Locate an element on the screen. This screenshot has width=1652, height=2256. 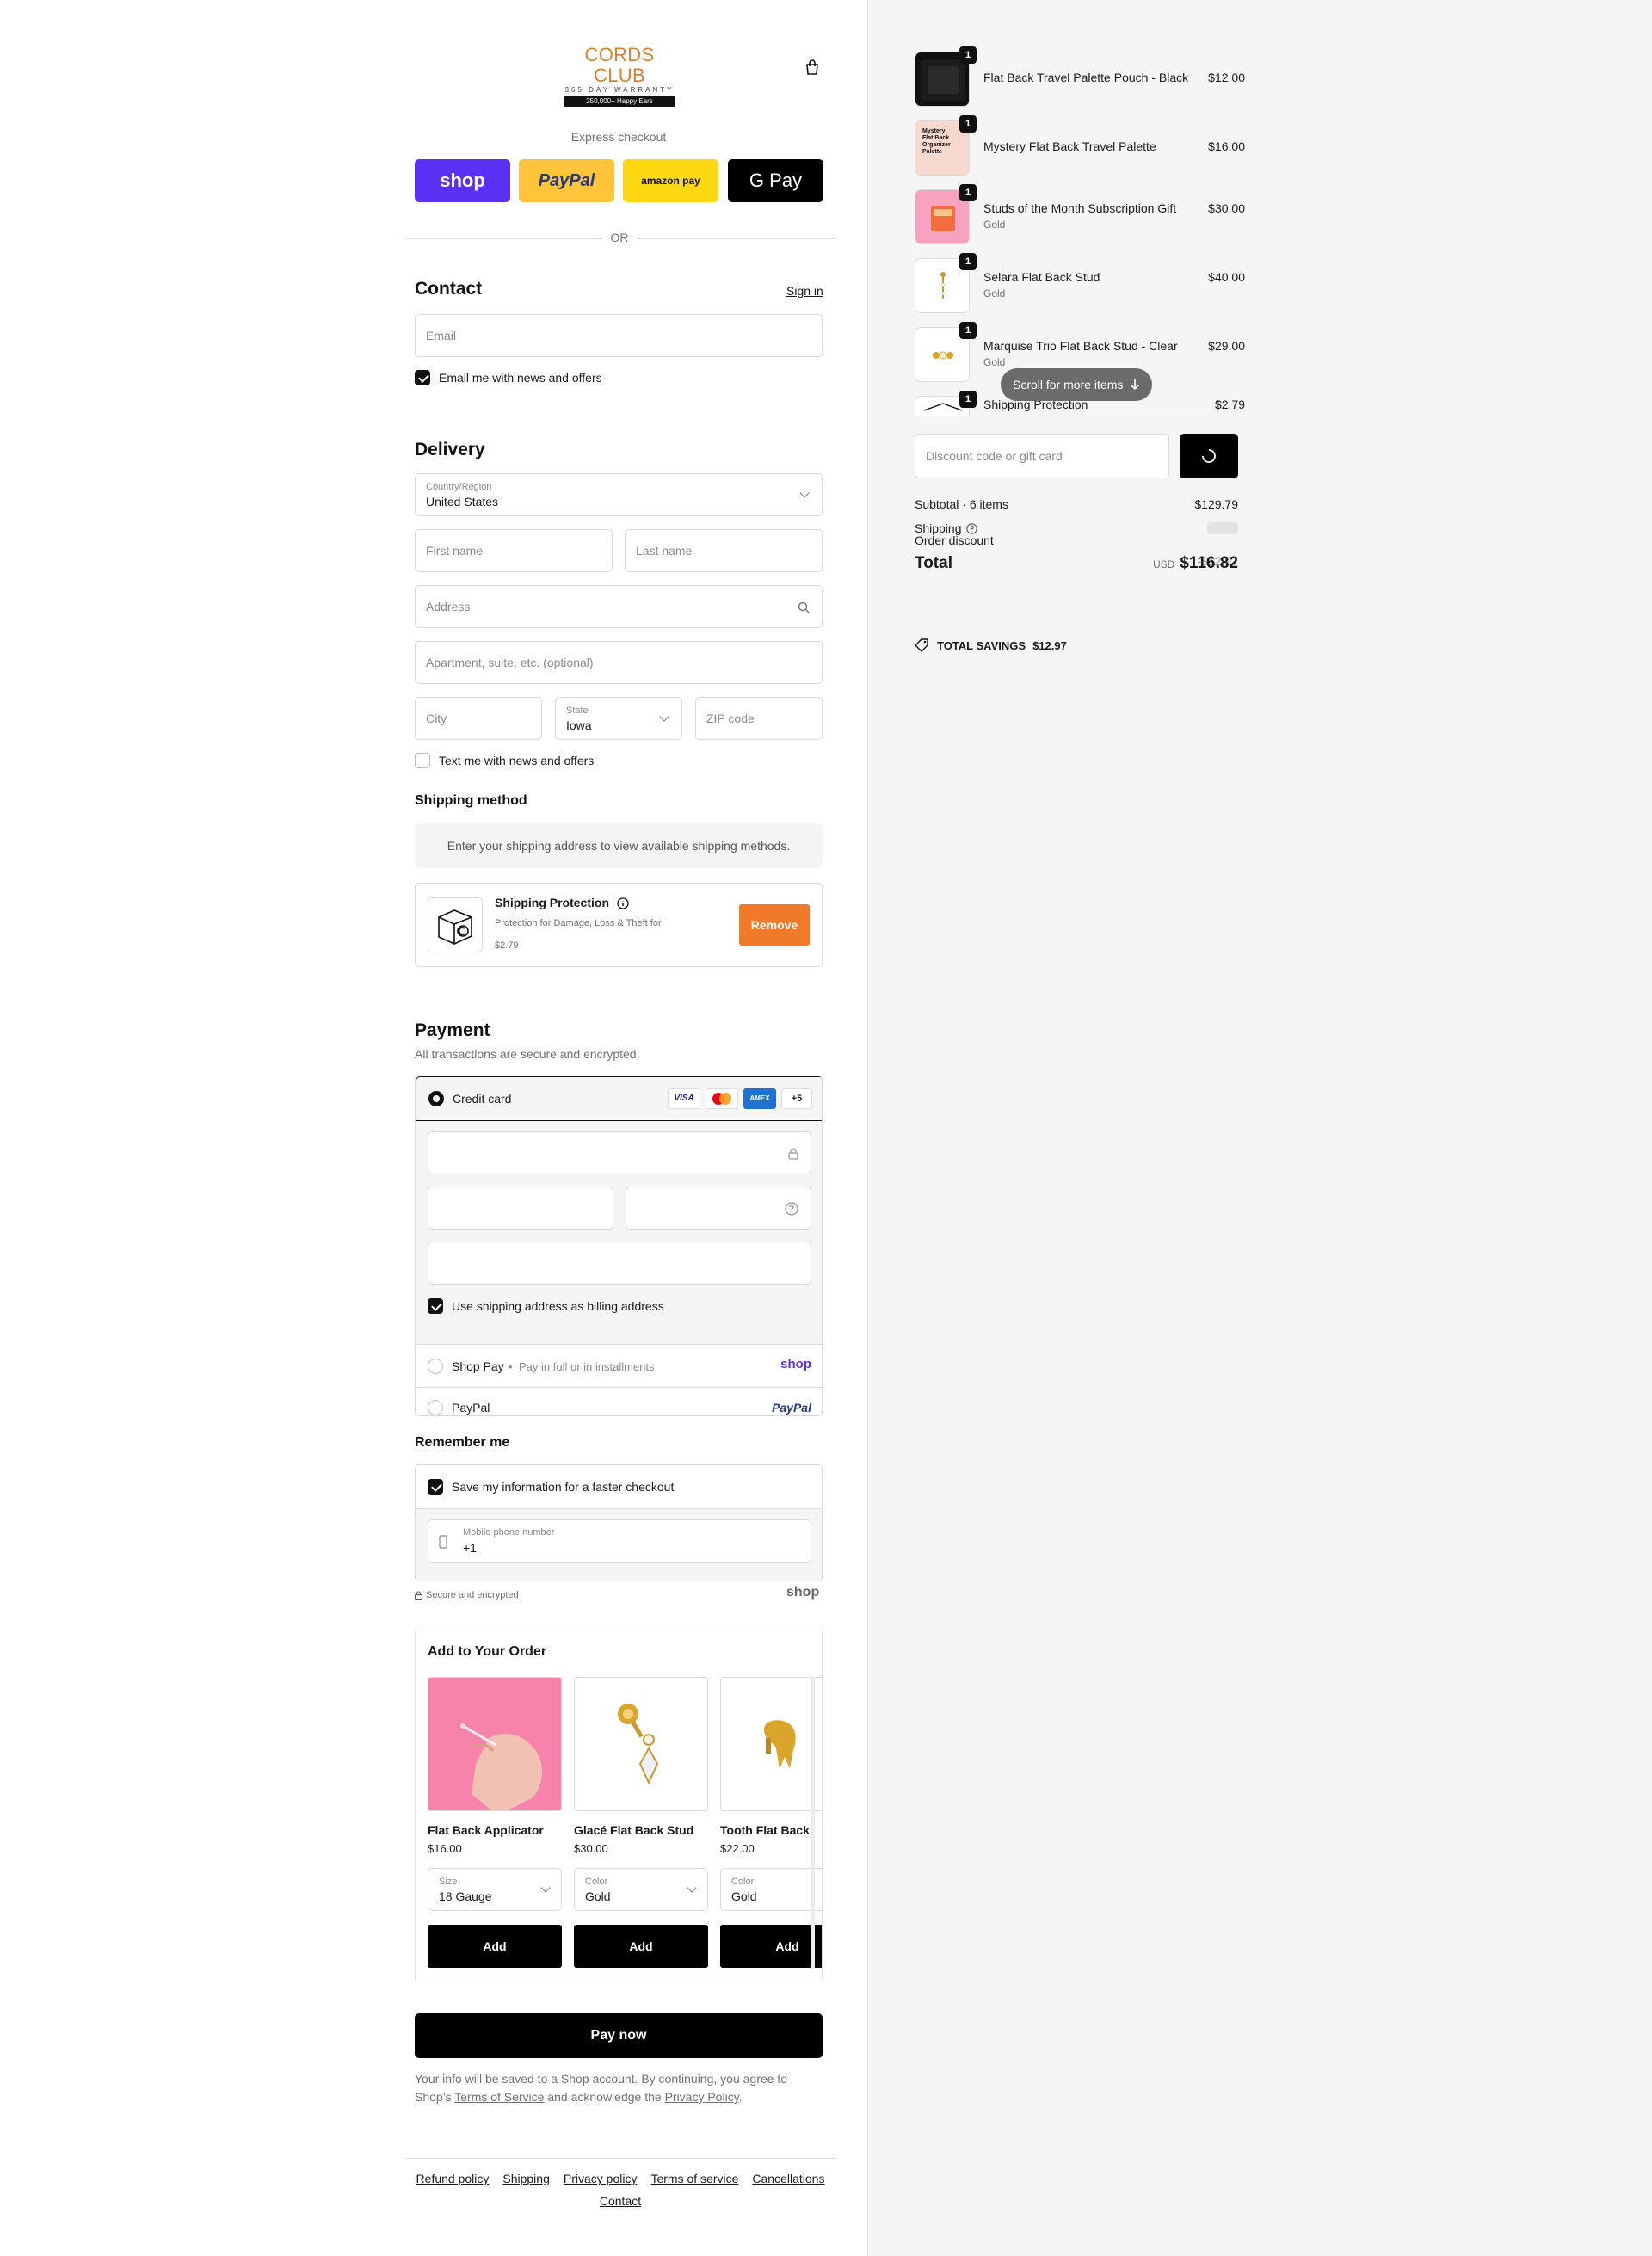
email-news-option: Email me with news and offers is located at coordinates (508, 377).